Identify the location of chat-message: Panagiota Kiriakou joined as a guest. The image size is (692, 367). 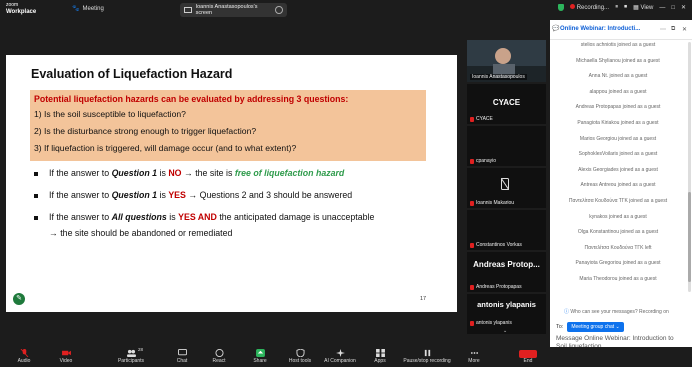
(618, 123).